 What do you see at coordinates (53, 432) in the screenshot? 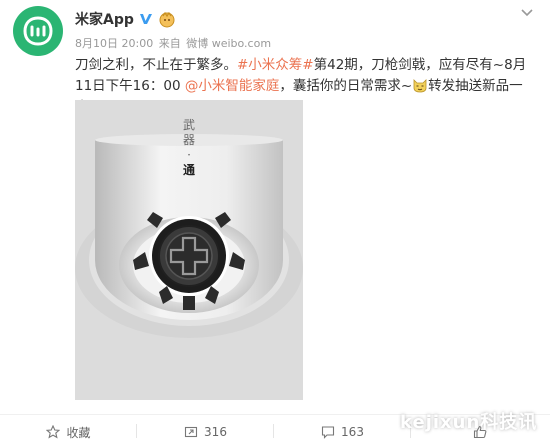
I see `star-icon` at bounding box center [53, 432].